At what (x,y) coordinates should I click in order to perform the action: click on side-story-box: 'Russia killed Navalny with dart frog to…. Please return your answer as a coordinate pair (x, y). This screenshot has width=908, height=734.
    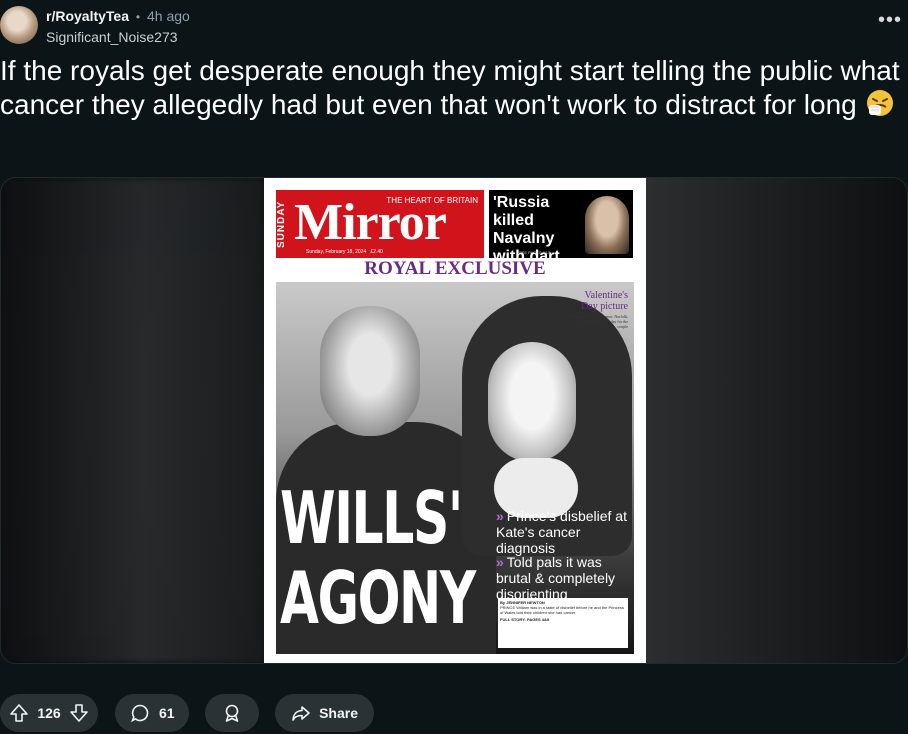
    Looking at the image, I should click on (561, 236).